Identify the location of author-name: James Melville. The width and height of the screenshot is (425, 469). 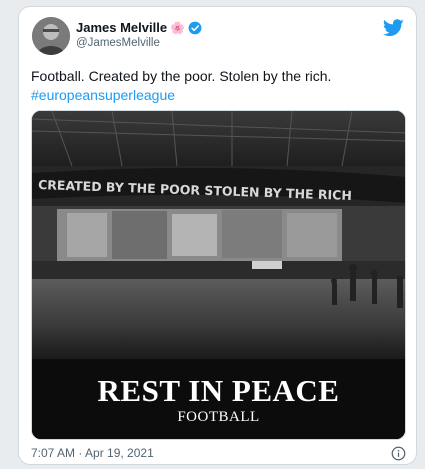
(121, 27).